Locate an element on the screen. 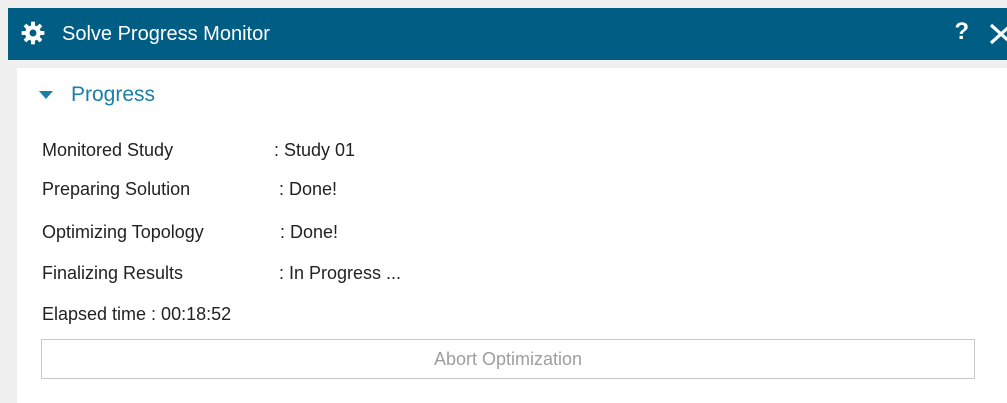  optimizing-topology-value: : Done! is located at coordinates (309, 232).